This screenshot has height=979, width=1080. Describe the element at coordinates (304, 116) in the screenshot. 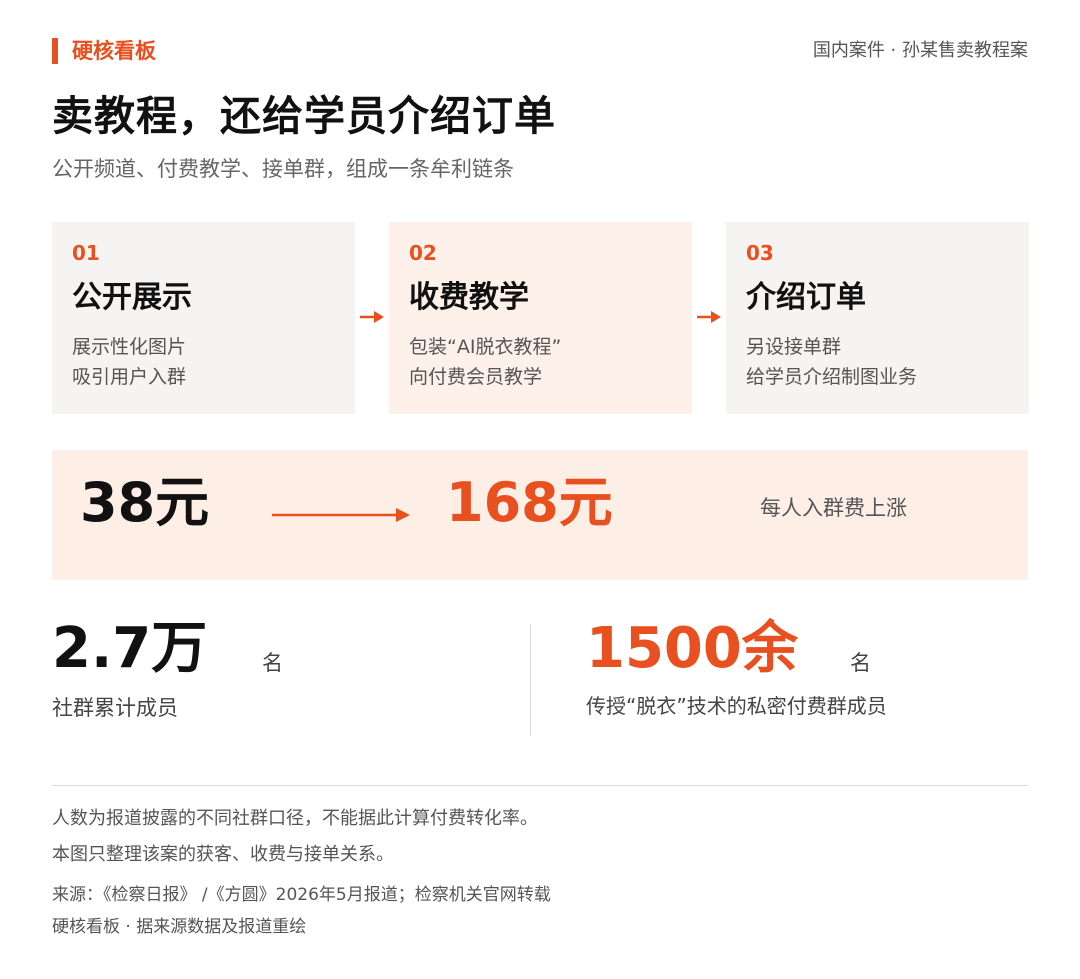

I see `page-title: 卖教程，还给学员介绍订单` at that location.